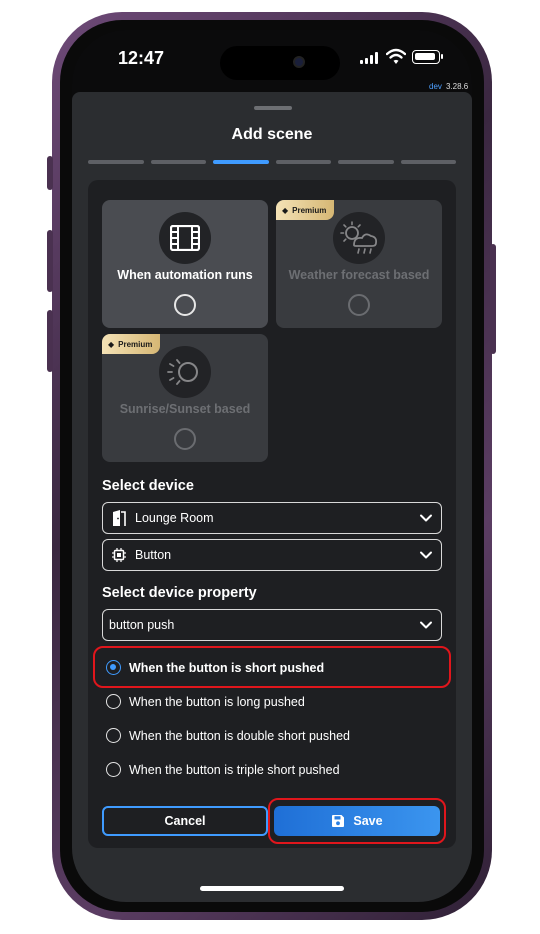 The width and height of the screenshot is (540, 934). I want to click on door-icon, so click(119, 518).